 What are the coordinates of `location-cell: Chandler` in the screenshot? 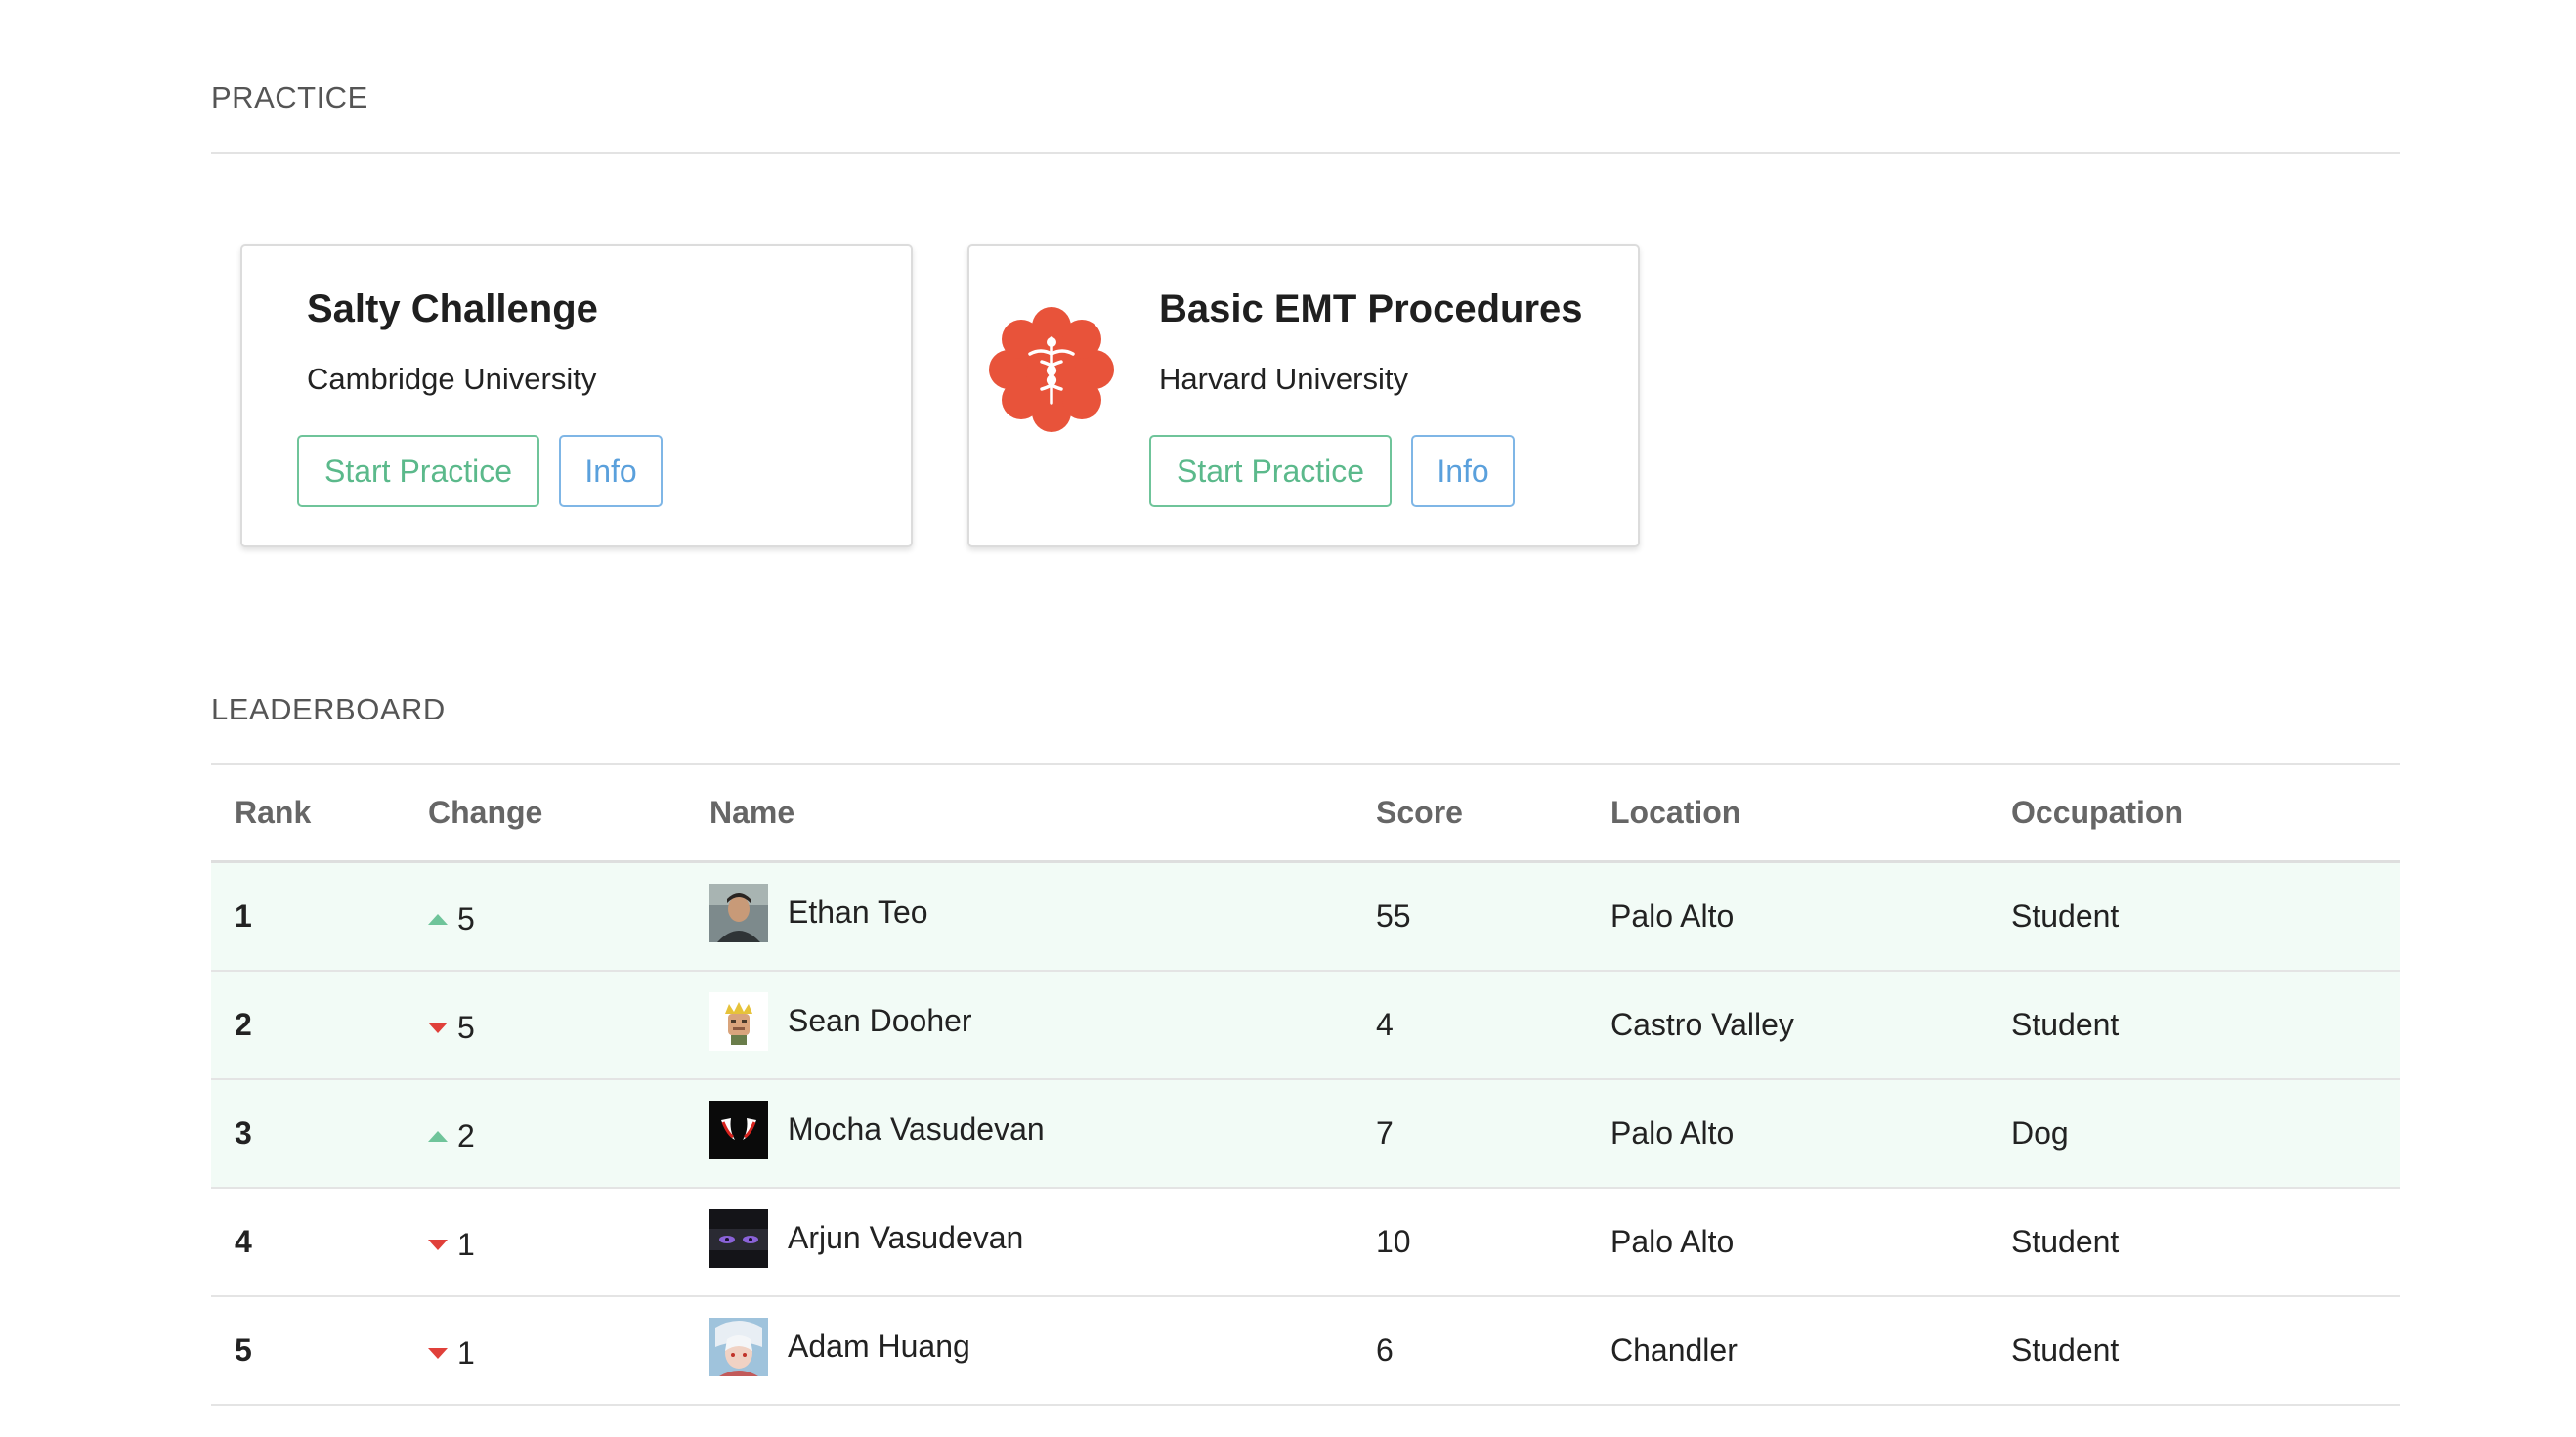 It's located at (1811, 1351).